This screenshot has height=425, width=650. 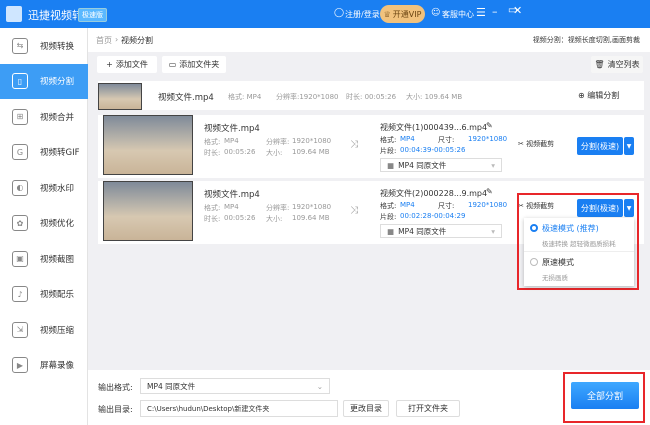 I want to click on output-name: 视频文件(2)000228...9.mp4, so click(x=434, y=193).